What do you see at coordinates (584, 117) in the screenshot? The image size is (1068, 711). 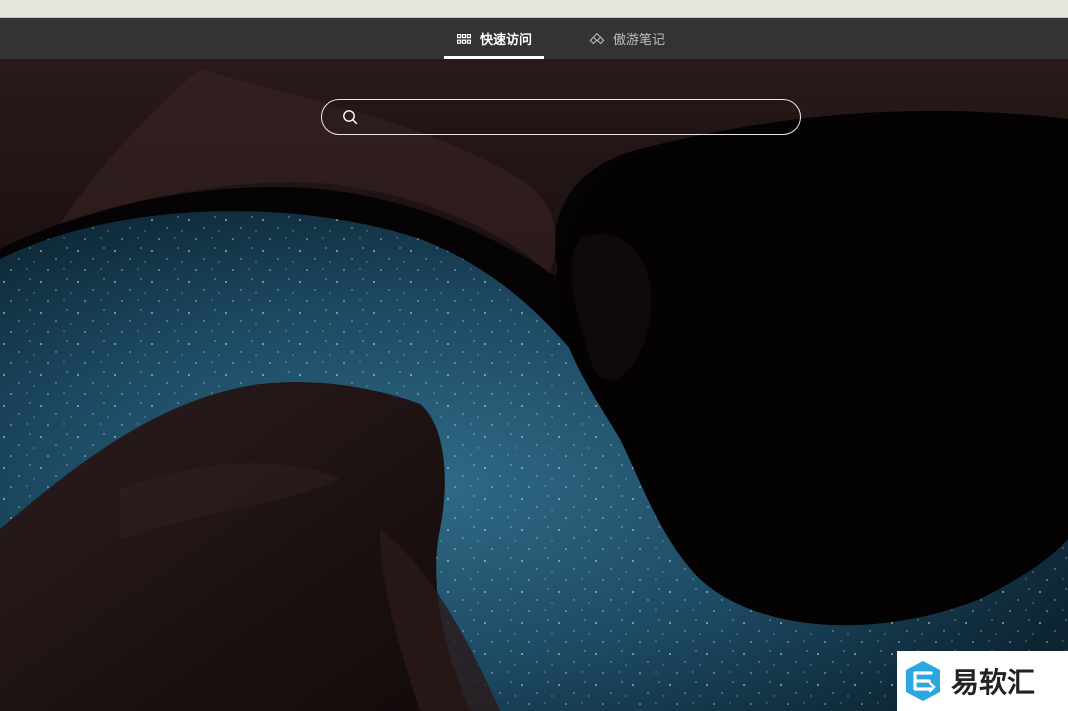 I see `search-input` at bounding box center [584, 117].